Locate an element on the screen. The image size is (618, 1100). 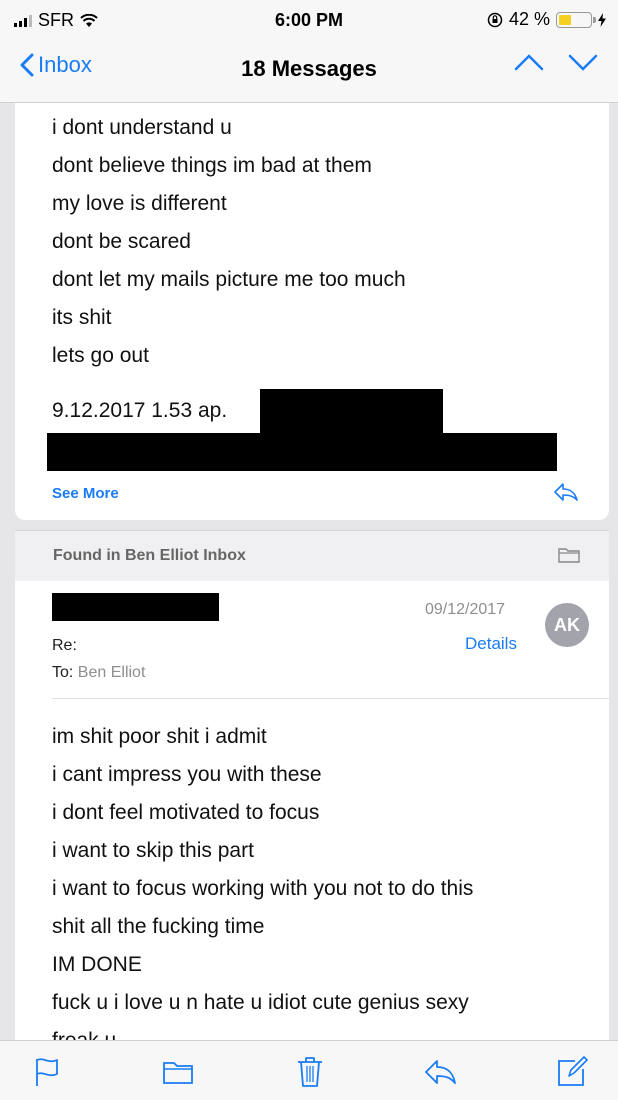
message-nav-arrows is located at coordinates (556, 62).